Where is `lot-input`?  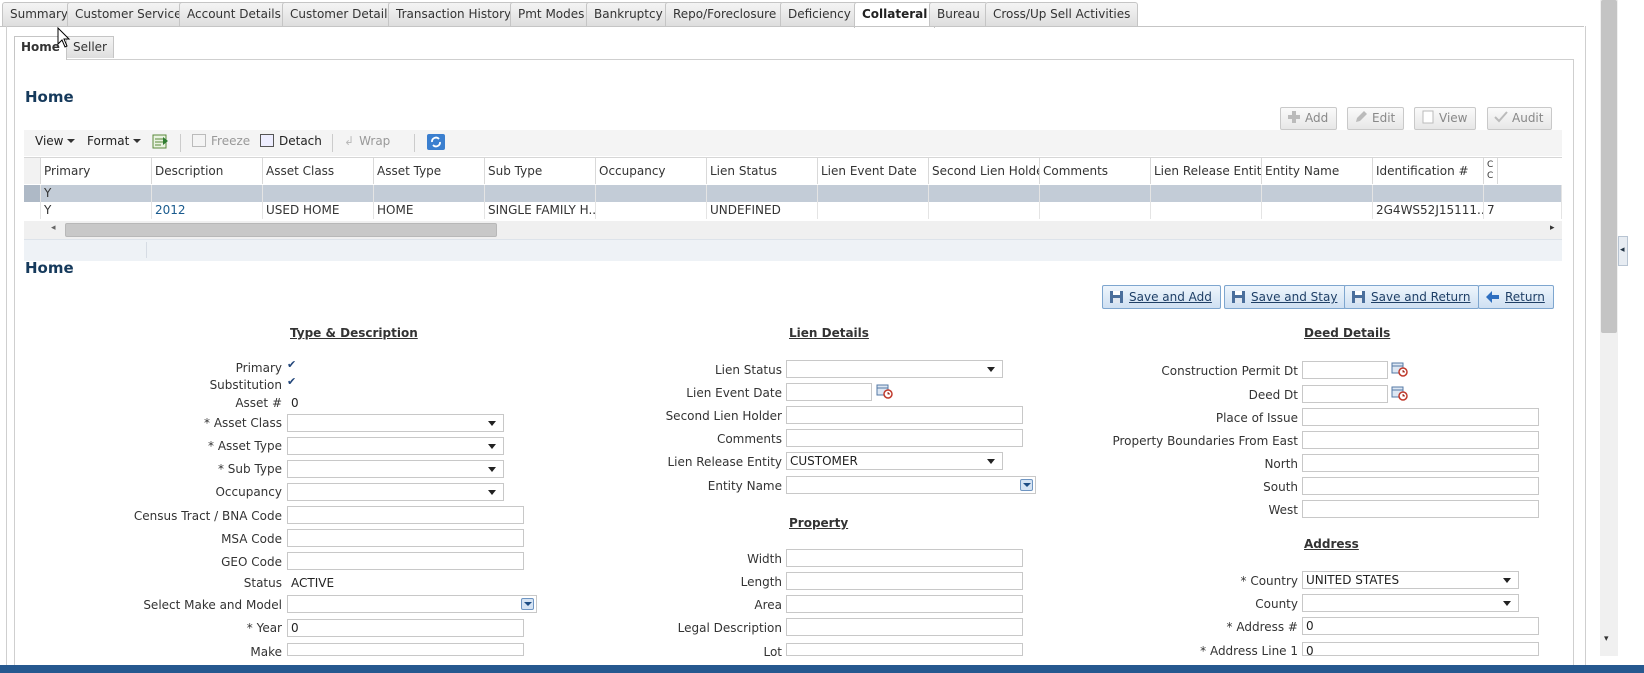 lot-input is located at coordinates (904, 649).